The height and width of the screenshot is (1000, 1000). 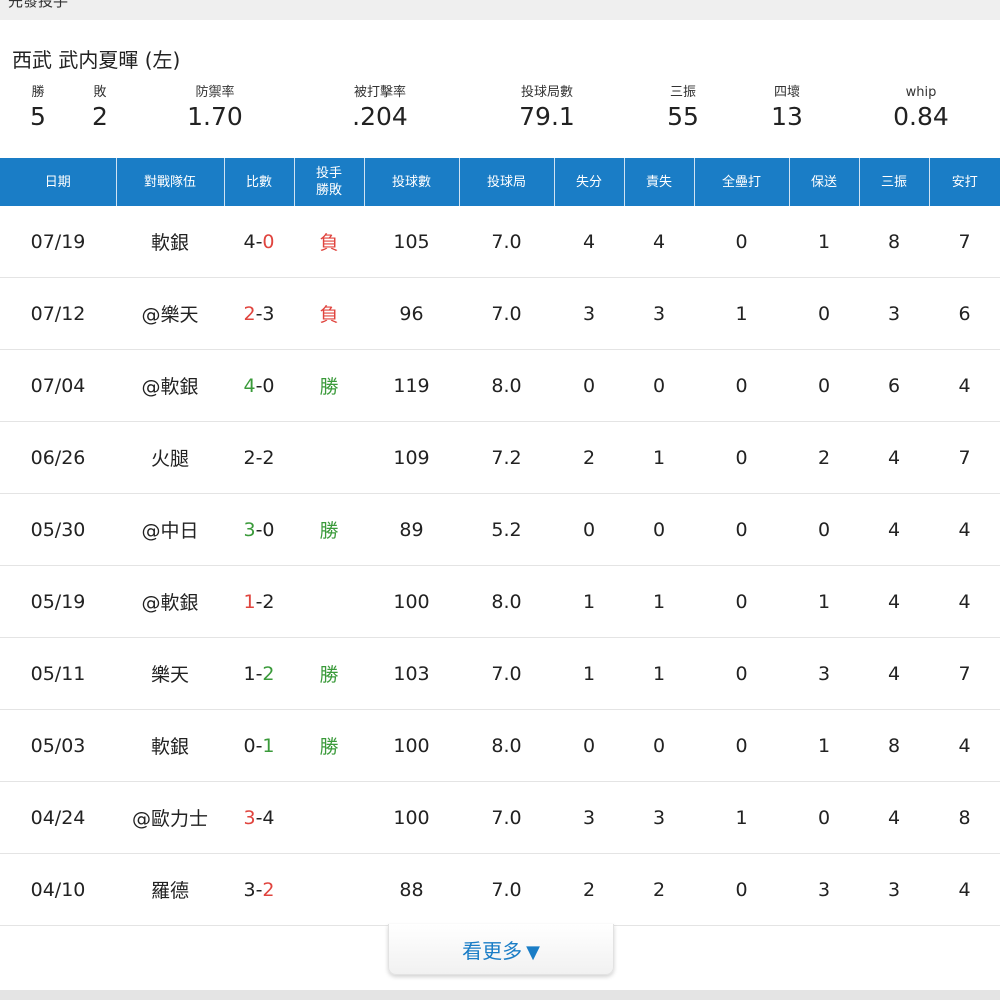 What do you see at coordinates (58, 601) in the screenshot?
I see `cell-date: 05/19` at bounding box center [58, 601].